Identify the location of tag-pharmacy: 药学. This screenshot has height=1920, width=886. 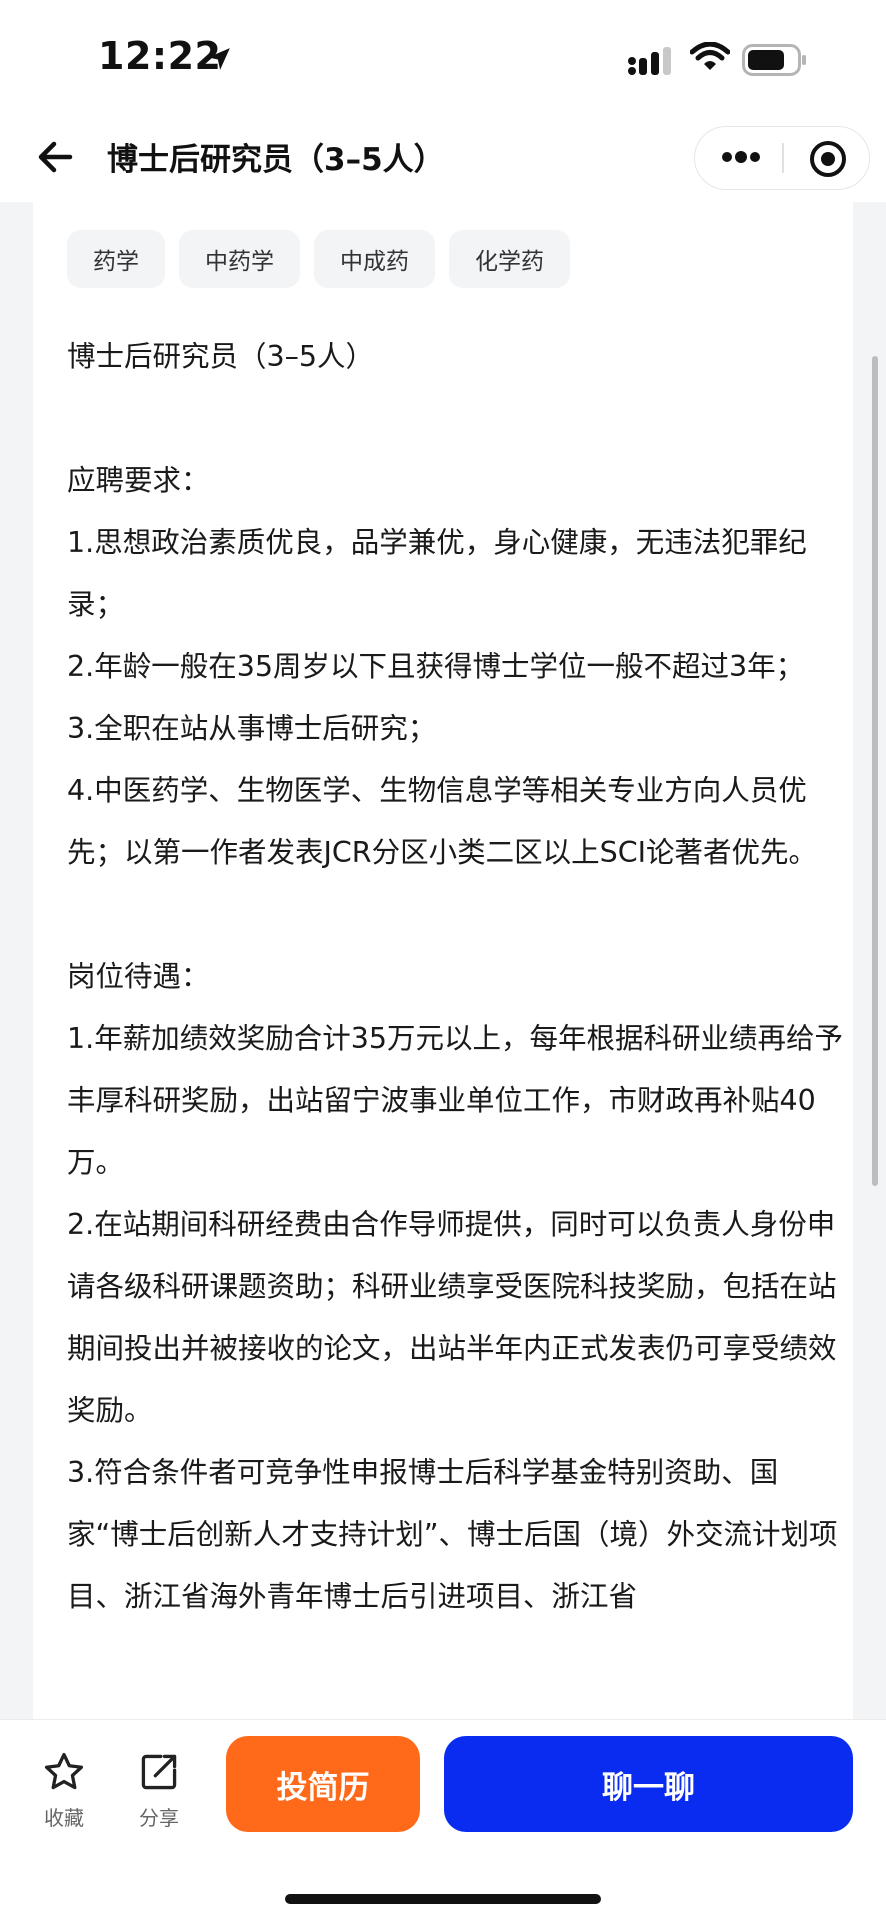
(116, 259).